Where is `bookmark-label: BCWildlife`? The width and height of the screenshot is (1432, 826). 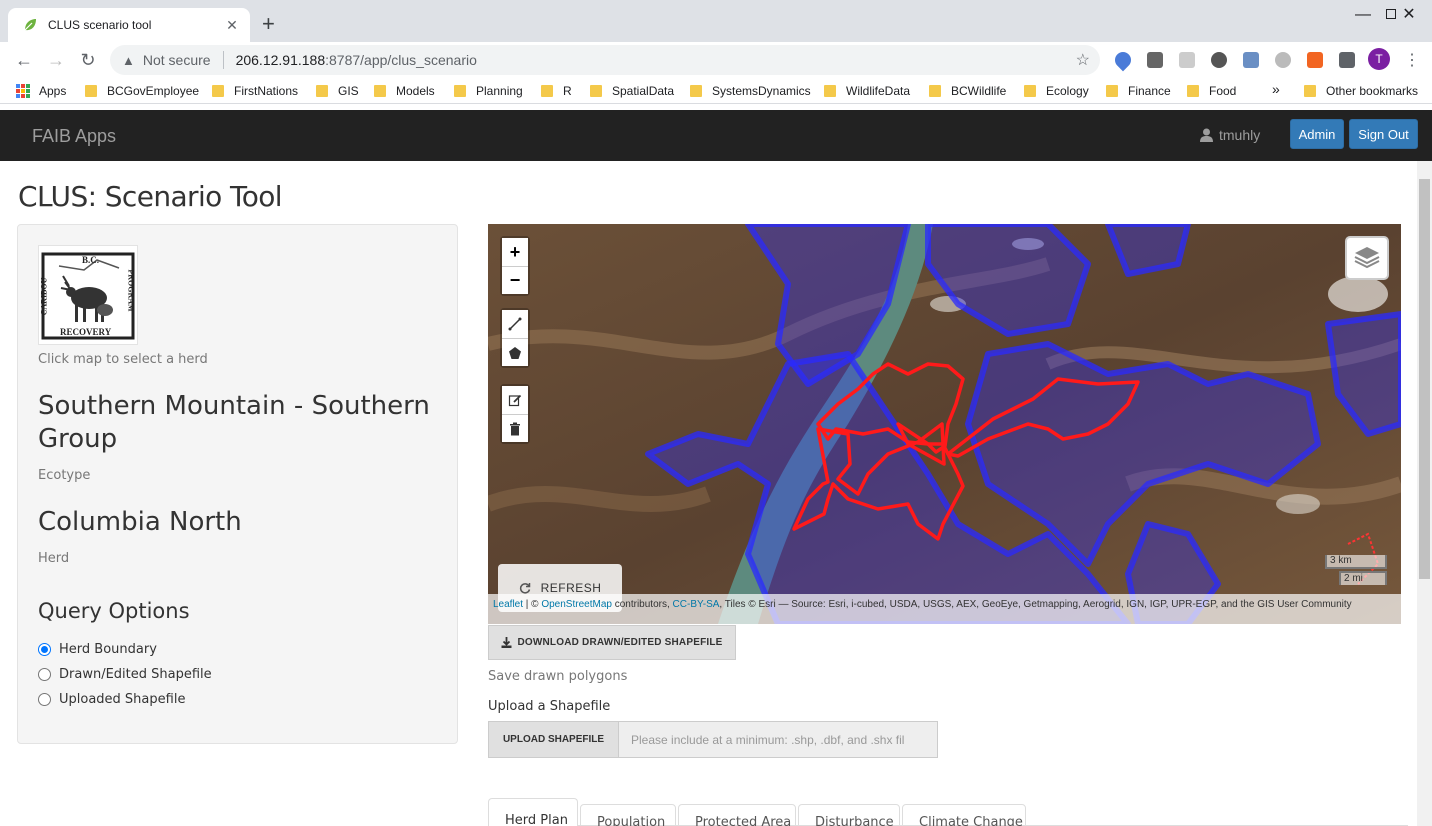 bookmark-label: BCWildlife is located at coordinates (979, 91).